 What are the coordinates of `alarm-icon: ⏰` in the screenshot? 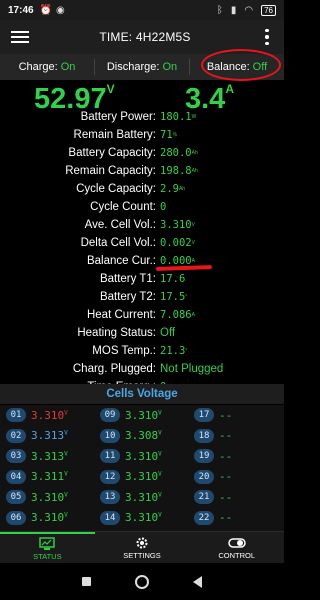 It's located at (46, 10).